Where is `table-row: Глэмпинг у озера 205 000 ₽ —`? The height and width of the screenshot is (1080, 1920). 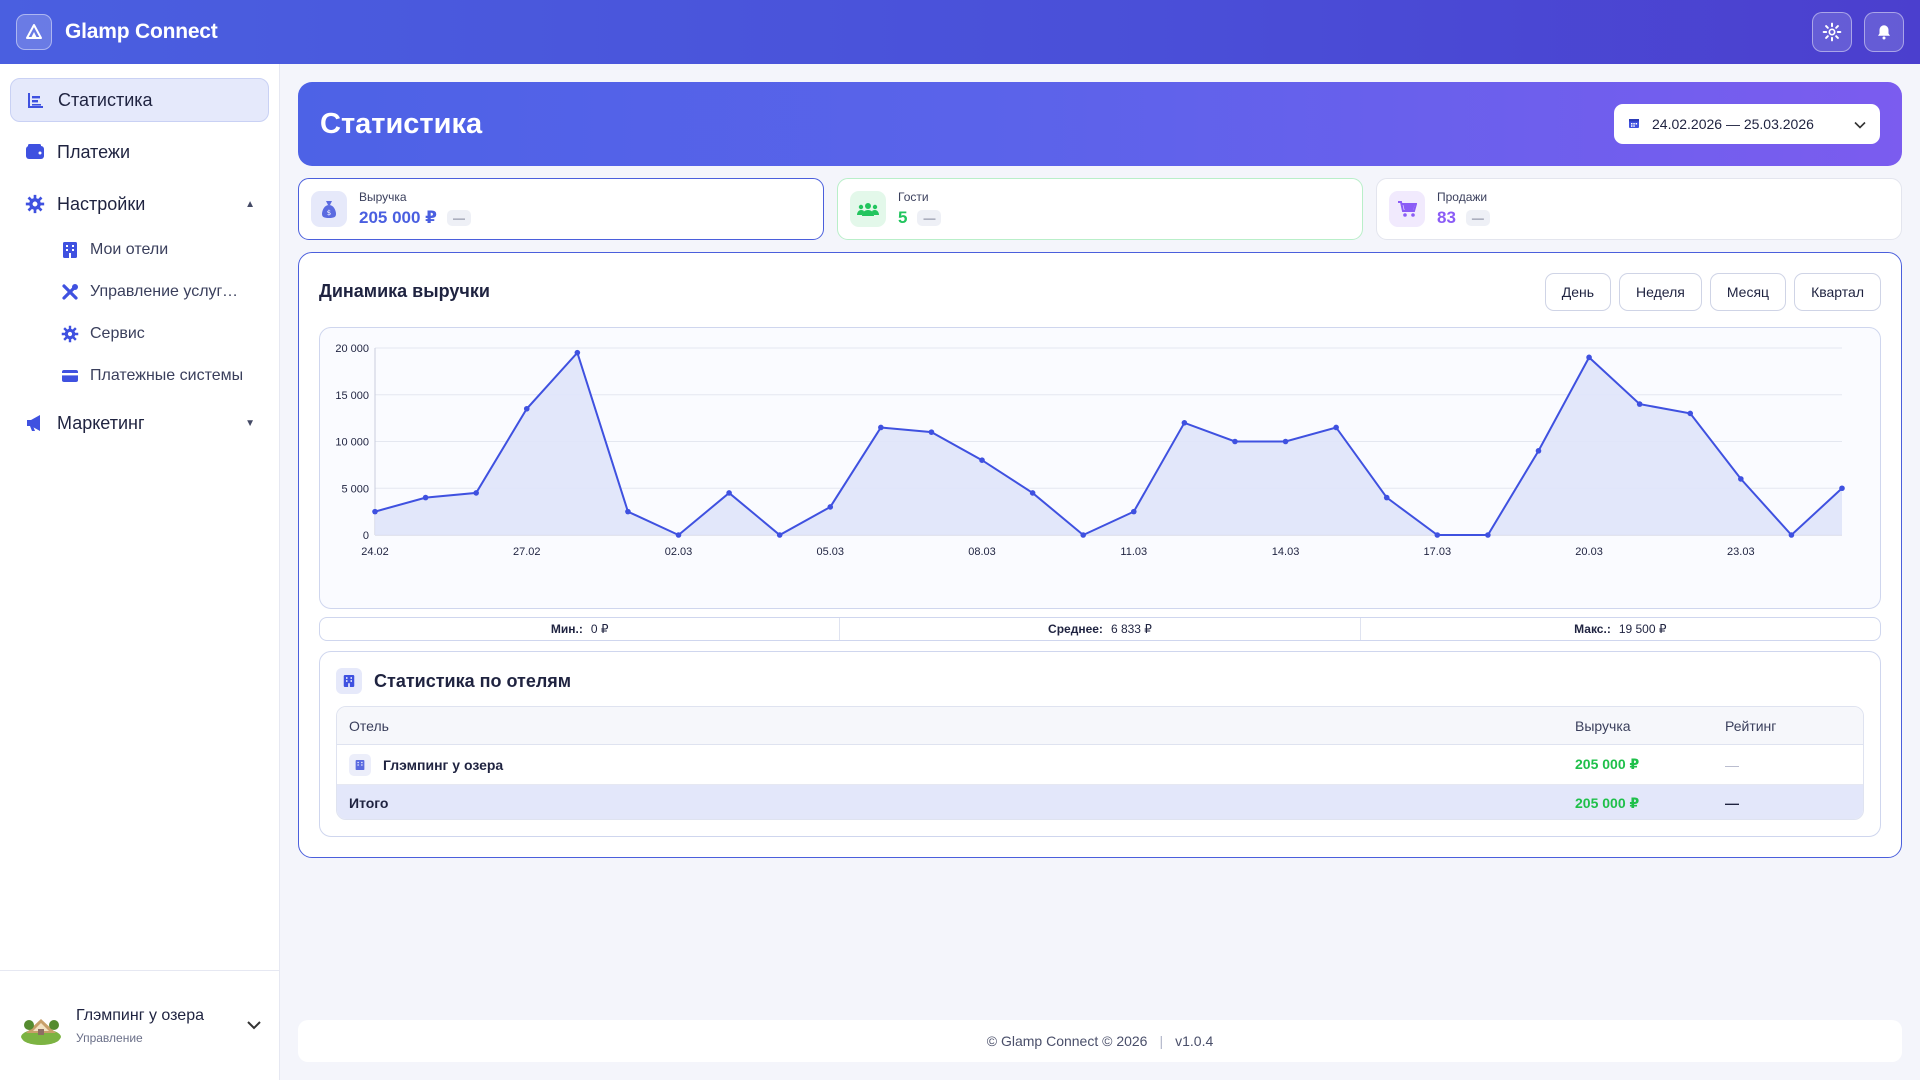 table-row: Глэмпинг у озера 205 000 ₽ — is located at coordinates (1100, 765).